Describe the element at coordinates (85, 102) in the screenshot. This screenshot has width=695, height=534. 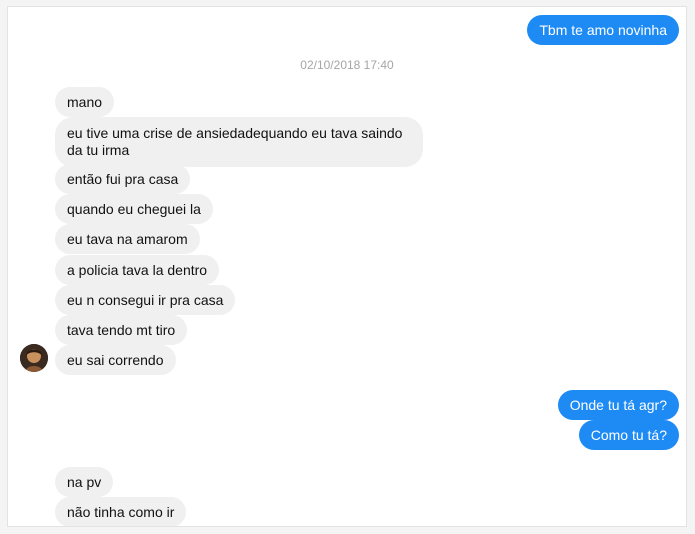
I see `incoming-message: mano` at that location.